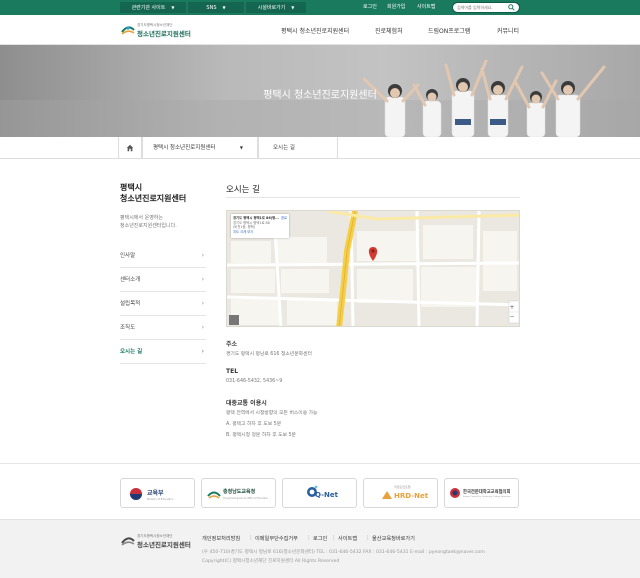  I want to click on logo-emblem-icon, so click(128, 30).